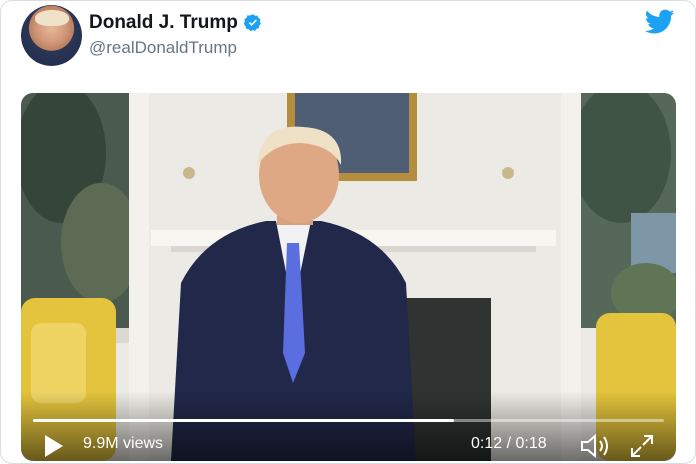  I want to click on progress-fill, so click(243, 420).